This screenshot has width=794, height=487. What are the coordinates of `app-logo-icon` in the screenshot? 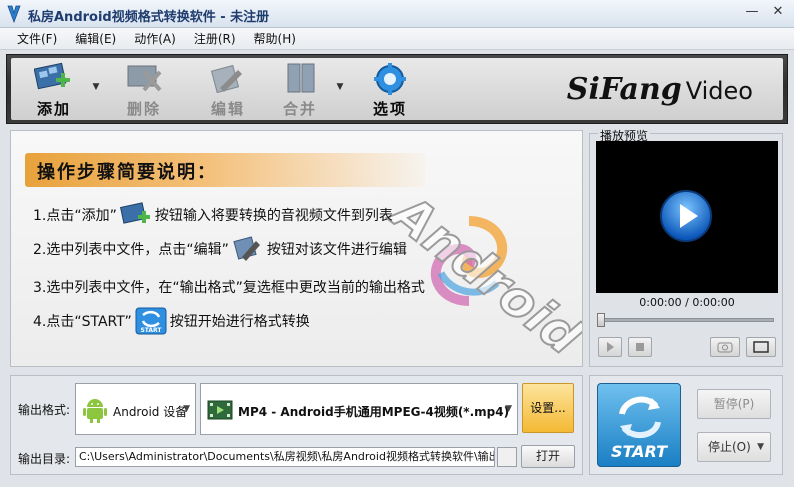 It's located at (14, 14).